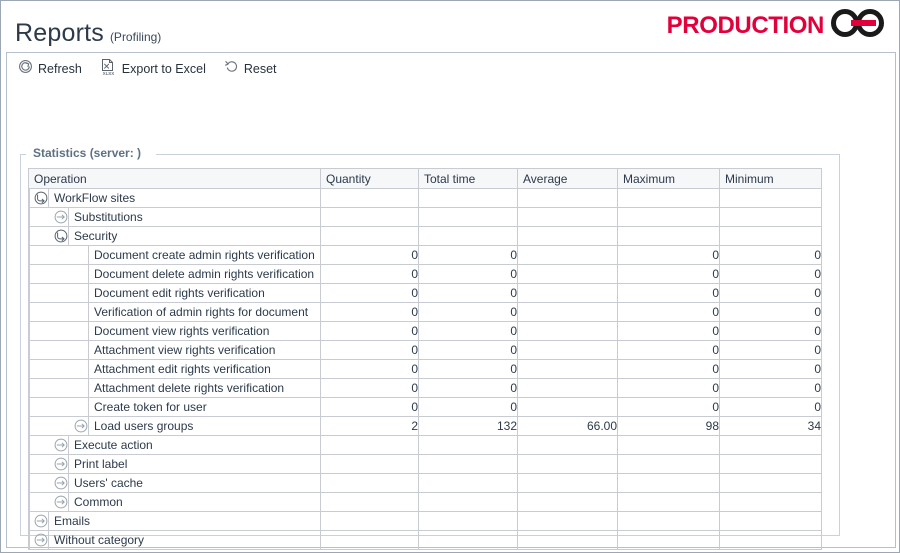 This screenshot has height=553, width=900. I want to click on table-row: Attachment edit rights verification 0 0 0 0, so click(425, 369).